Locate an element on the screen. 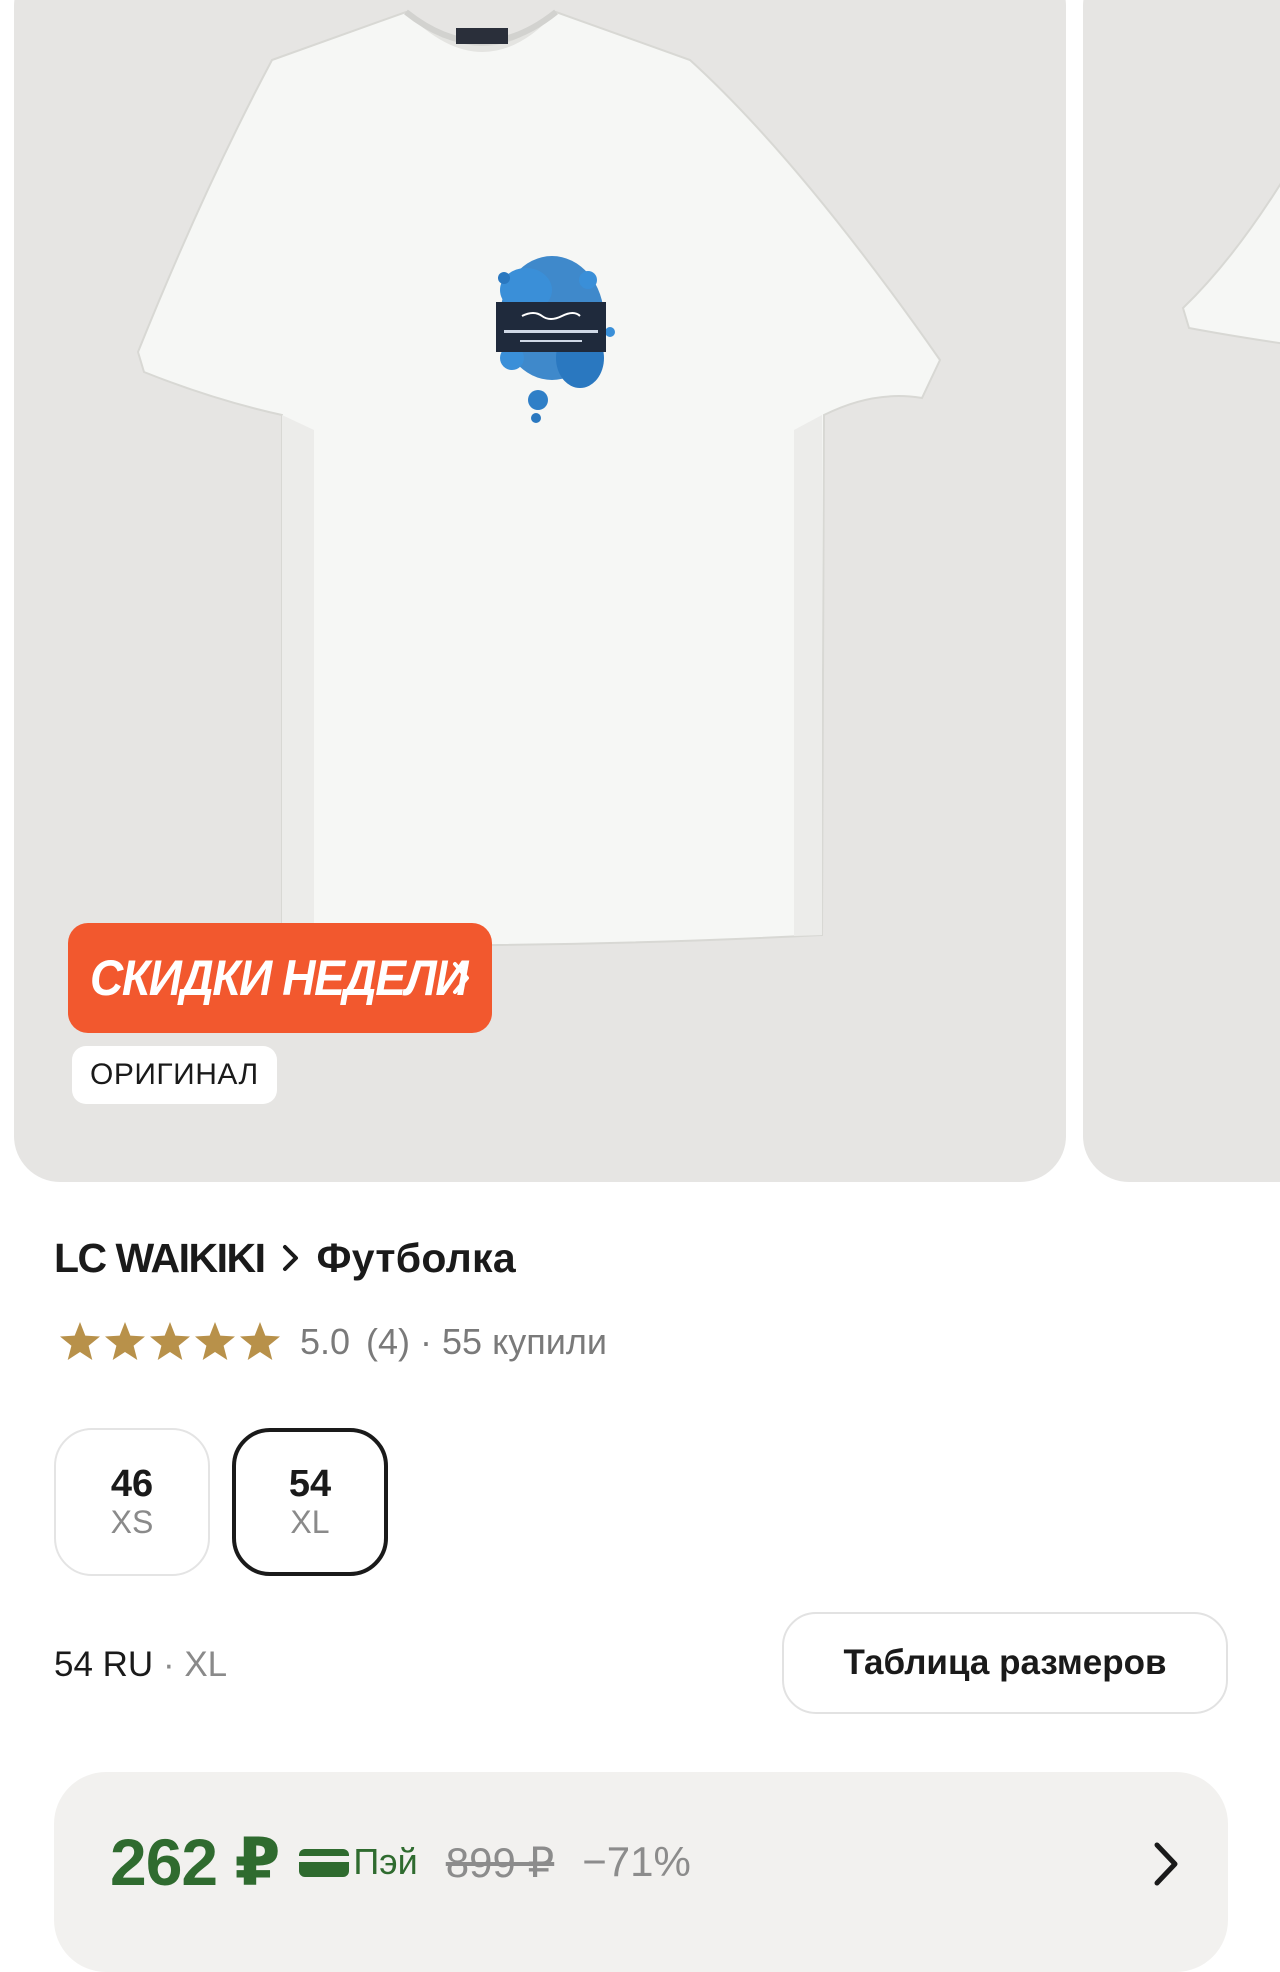  size-option-46: 46 XS is located at coordinates (132, 1502).